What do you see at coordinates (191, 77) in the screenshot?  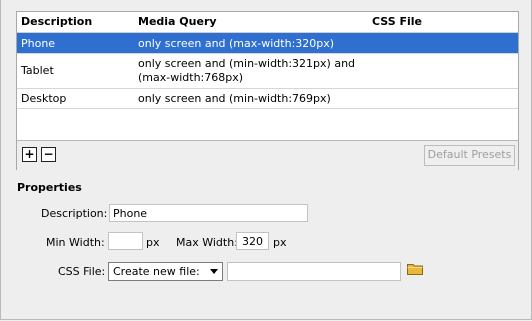 I see `row-media-query-continued: (max-width:768px)` at bounding box center [191, 77].